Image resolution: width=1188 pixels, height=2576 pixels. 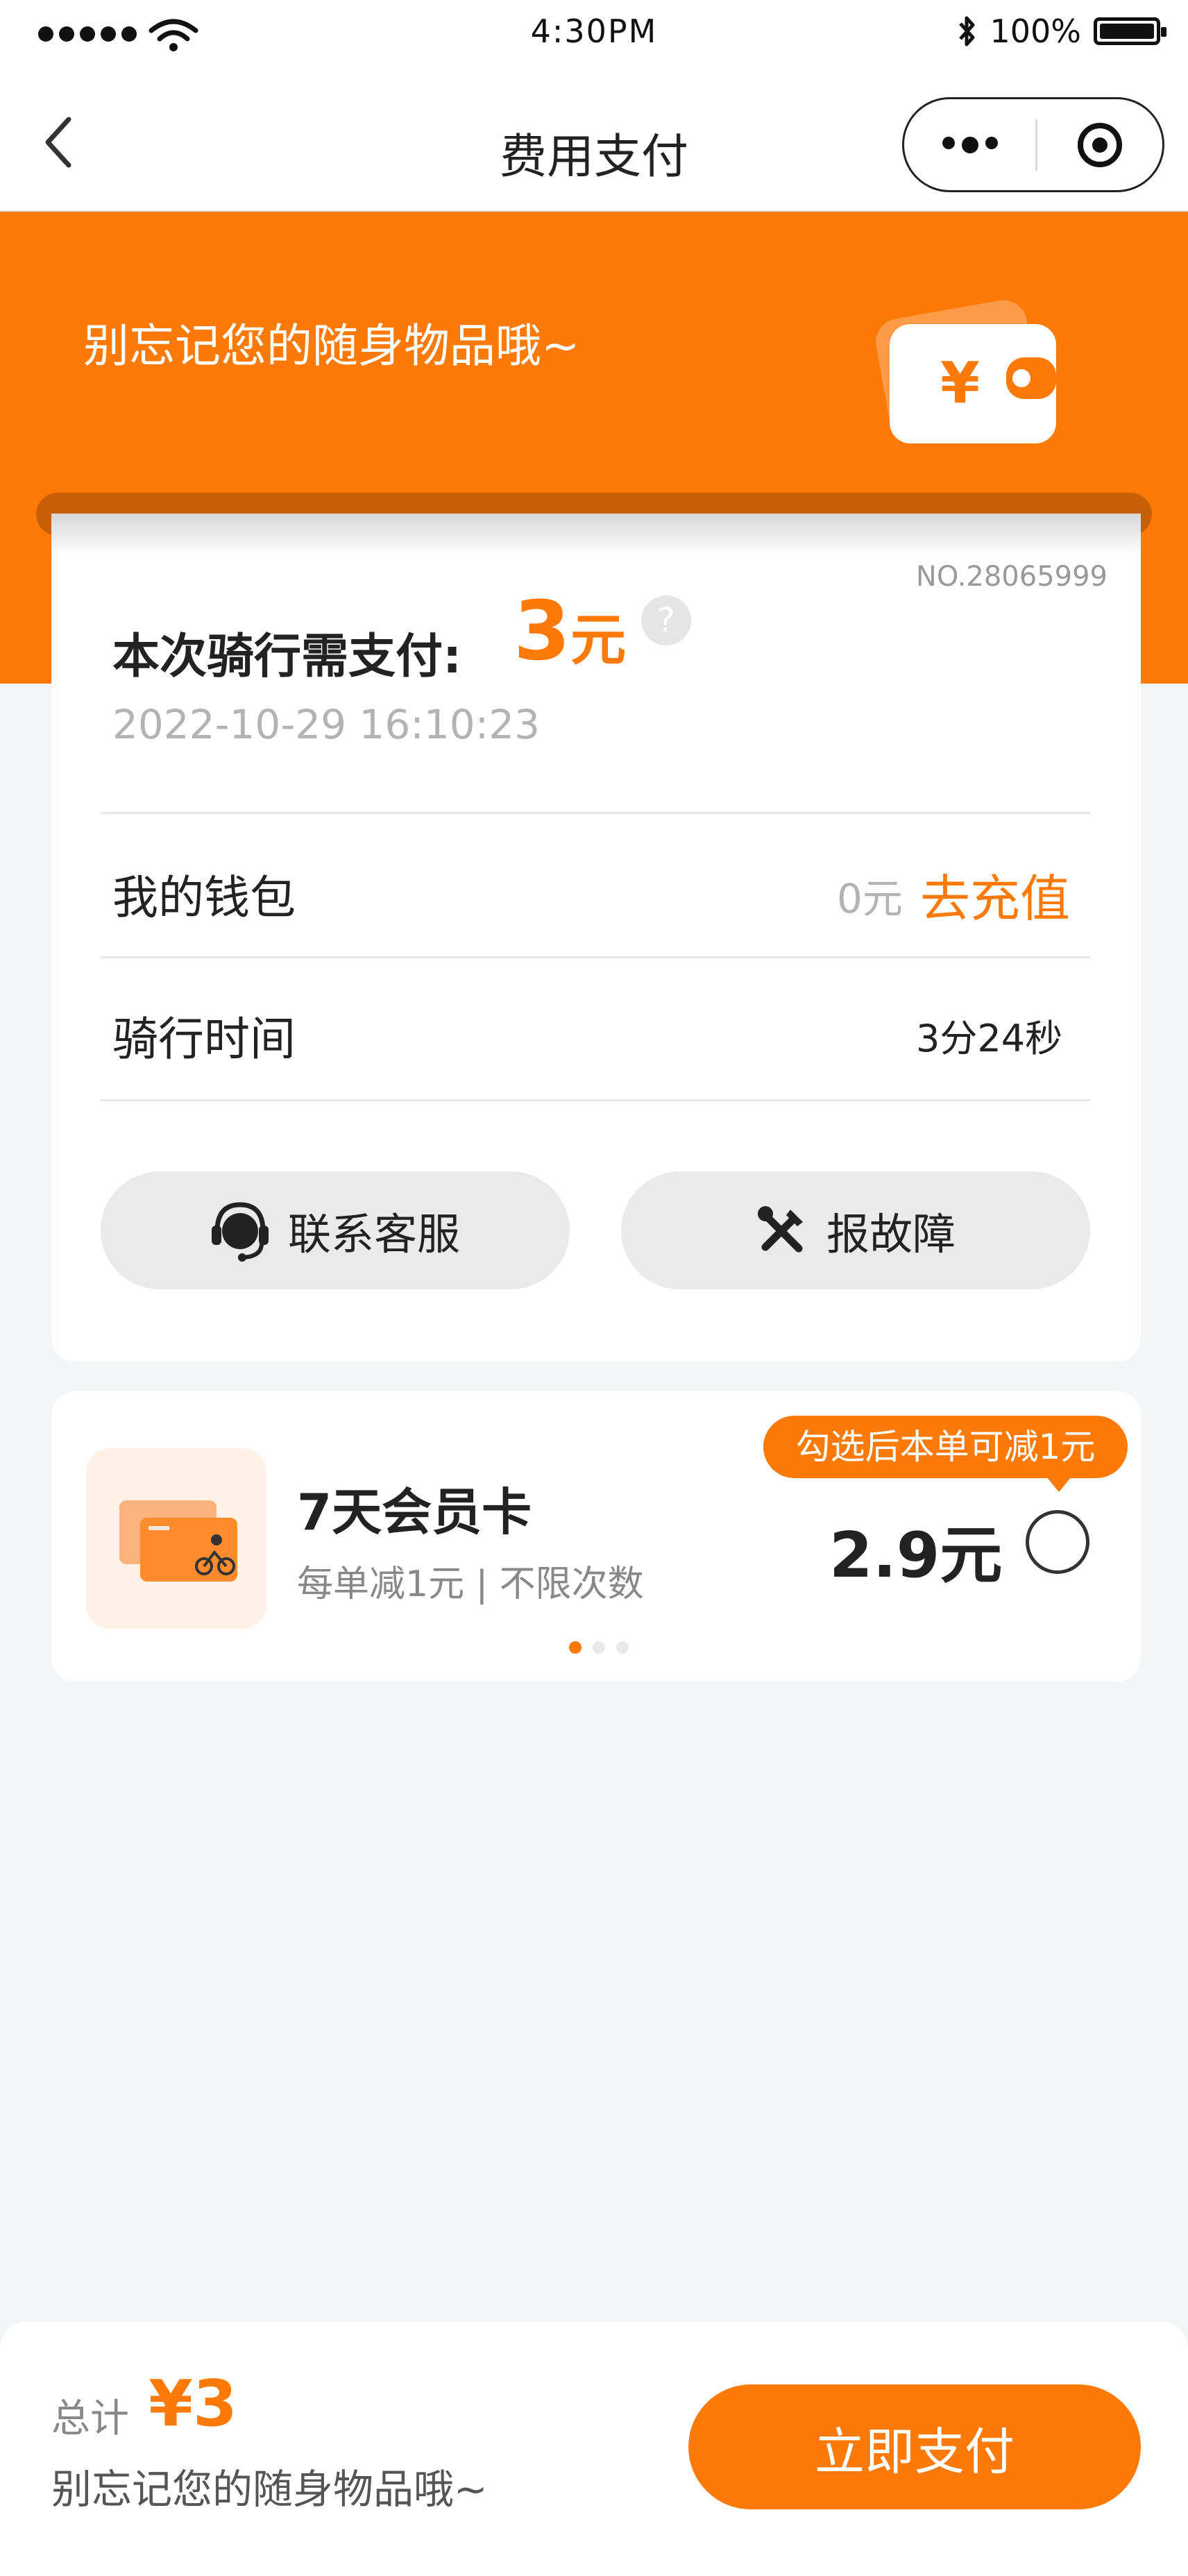 What do you see at coordinates (780, 1230) in the screenshot?
I see `tools-icon` at bounding box center [780, 1230].